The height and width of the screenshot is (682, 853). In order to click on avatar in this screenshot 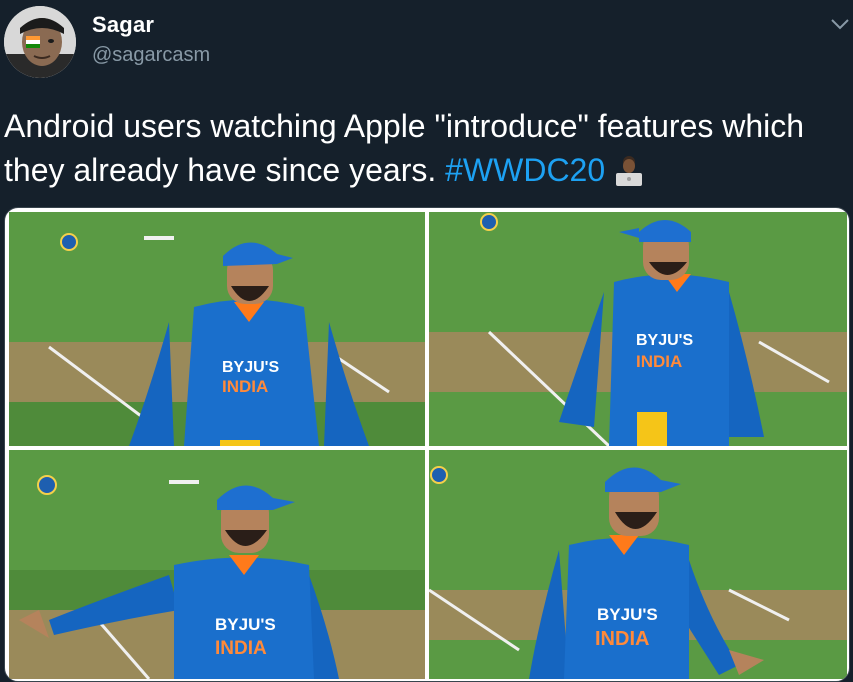, I will do `click(40, 42)`.